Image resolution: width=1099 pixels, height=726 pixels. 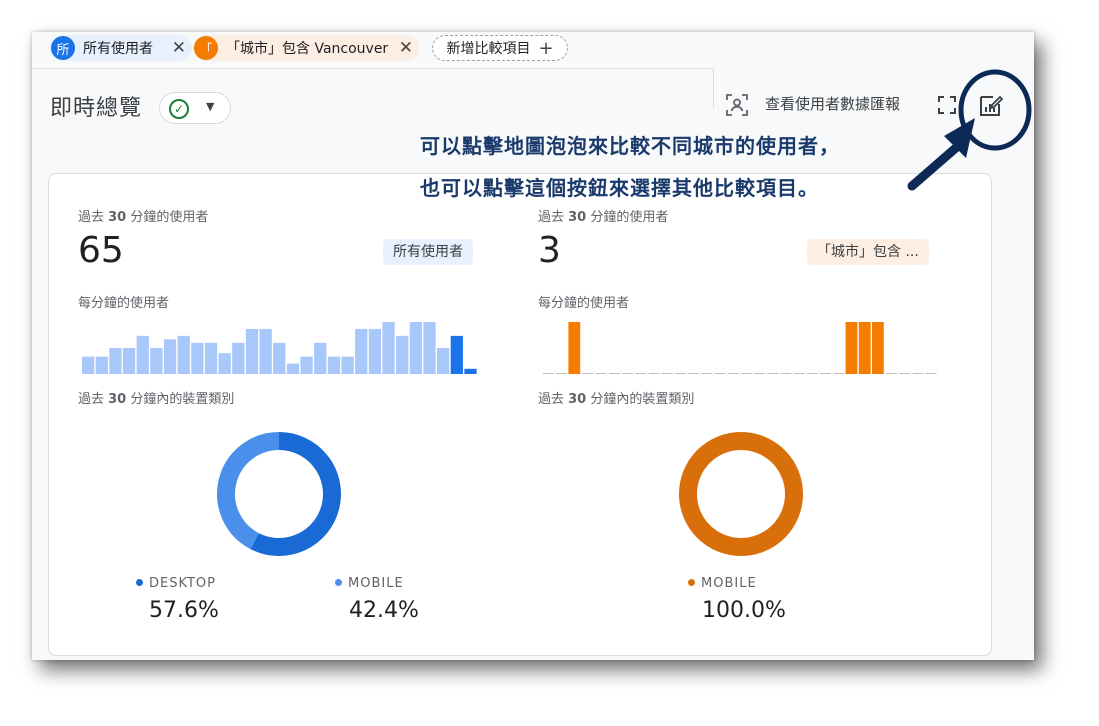 What do you see at coordinates (428, 252) in the screenshot?
I see `segment-tag: 所有使用者` at bounding box center [428, 252].